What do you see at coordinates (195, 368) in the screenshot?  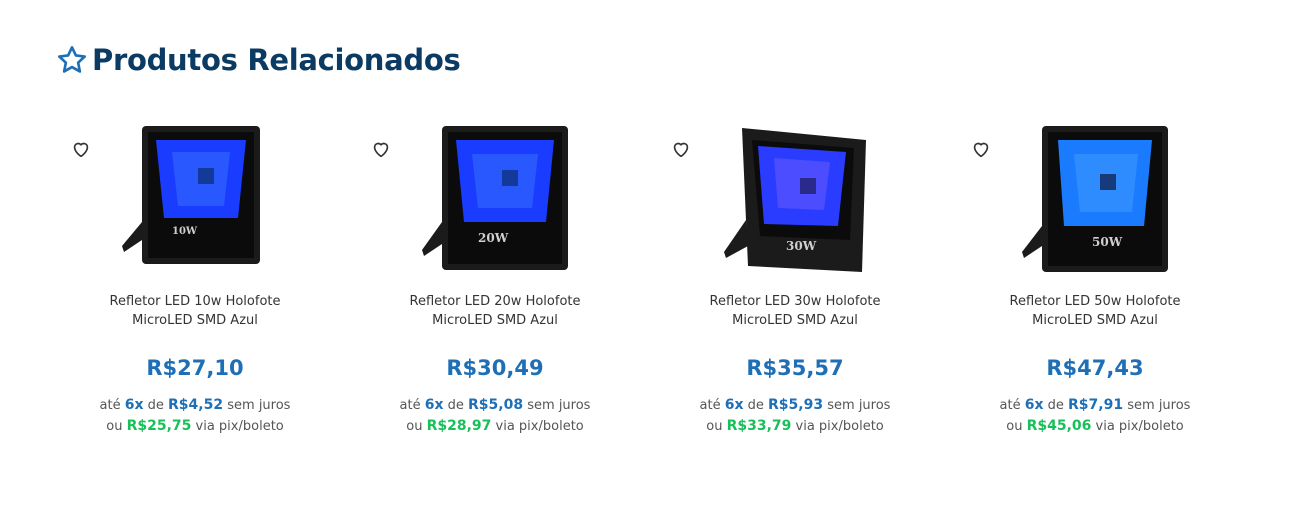 I see `product-price: R$27,10` at bounding box center [195, 368].